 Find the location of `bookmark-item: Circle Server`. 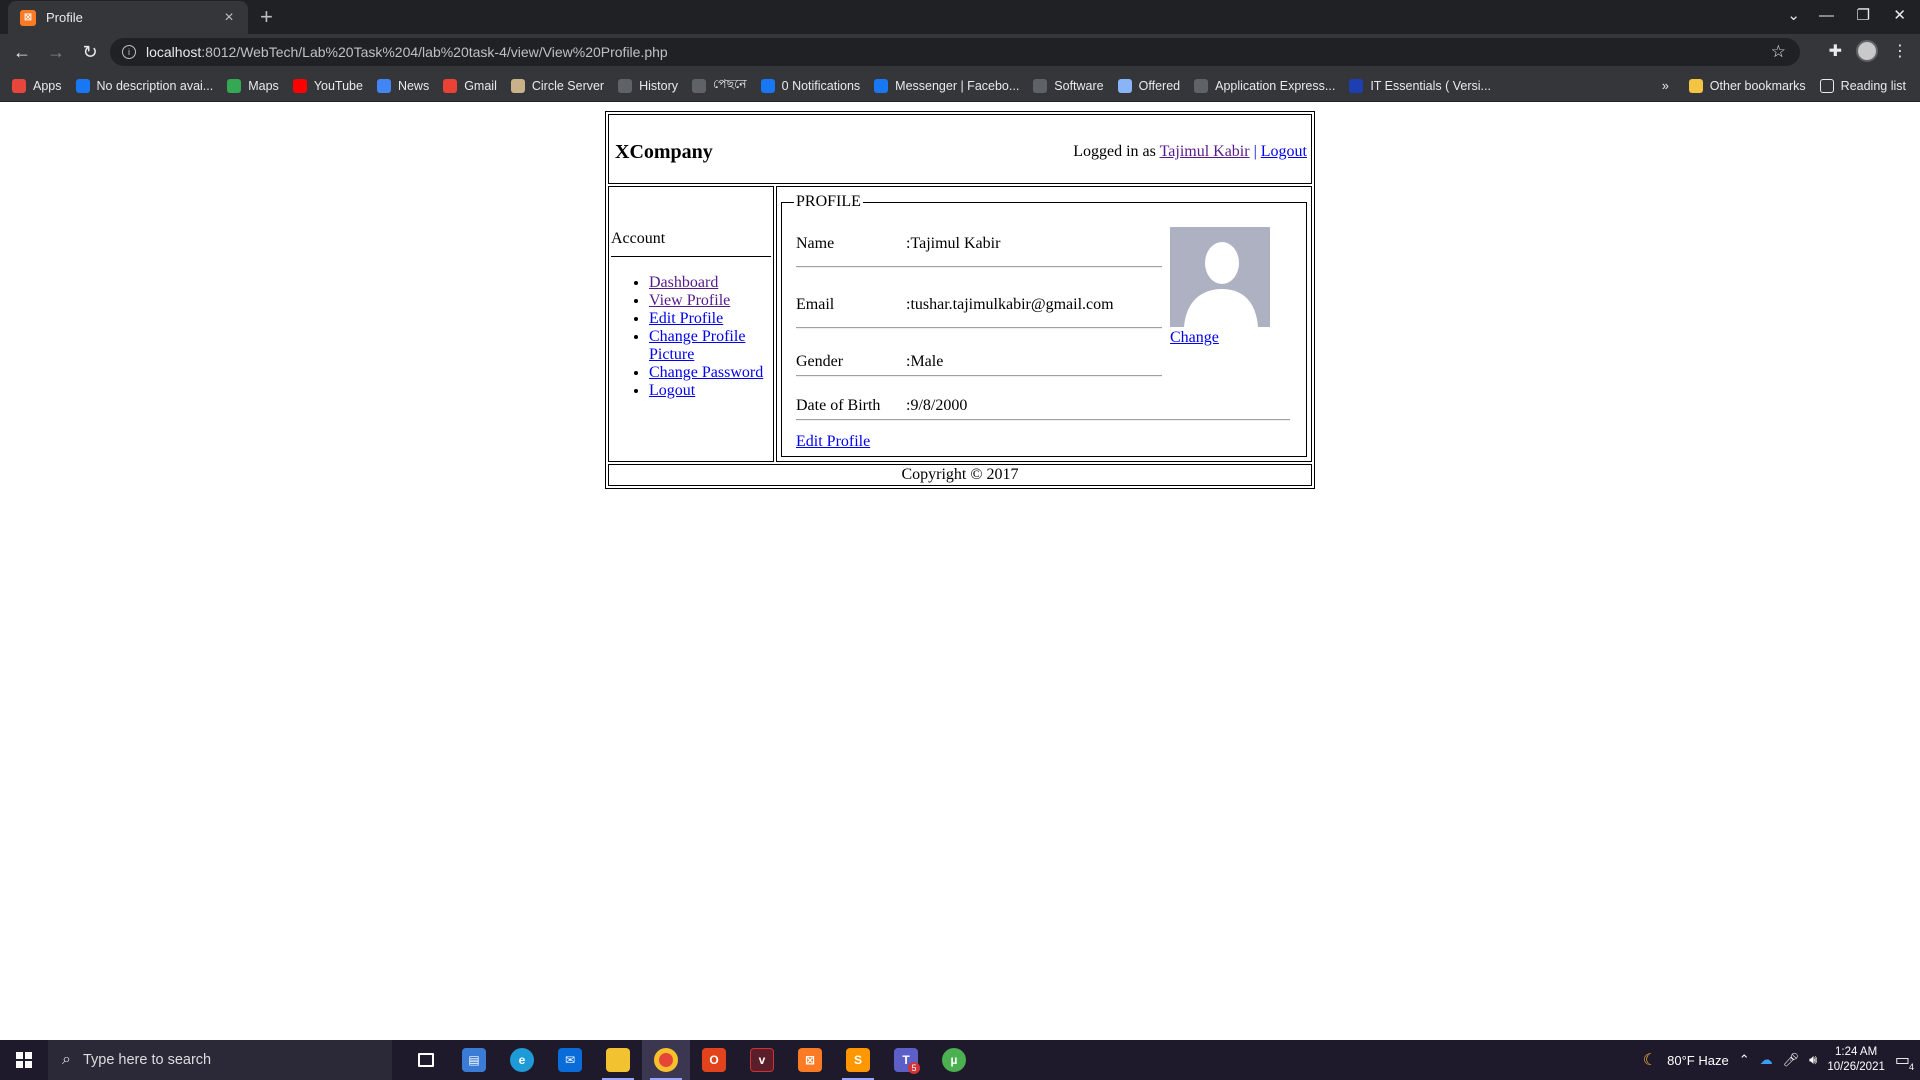

bookmark-item: Circle Server is located at coordinates (557, 85).